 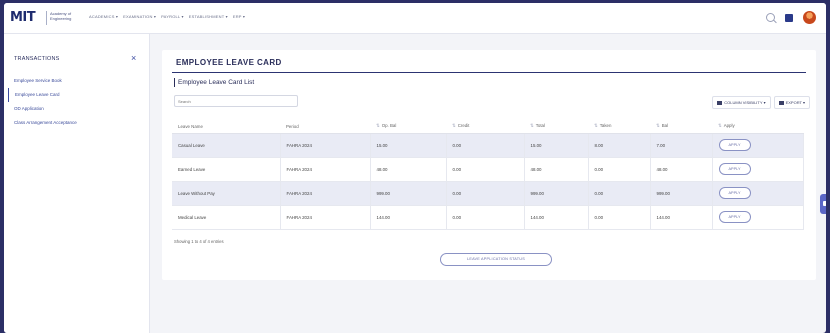 I want to click on column-header-taken: ⇅ Taken, so click(x=619, y=127).